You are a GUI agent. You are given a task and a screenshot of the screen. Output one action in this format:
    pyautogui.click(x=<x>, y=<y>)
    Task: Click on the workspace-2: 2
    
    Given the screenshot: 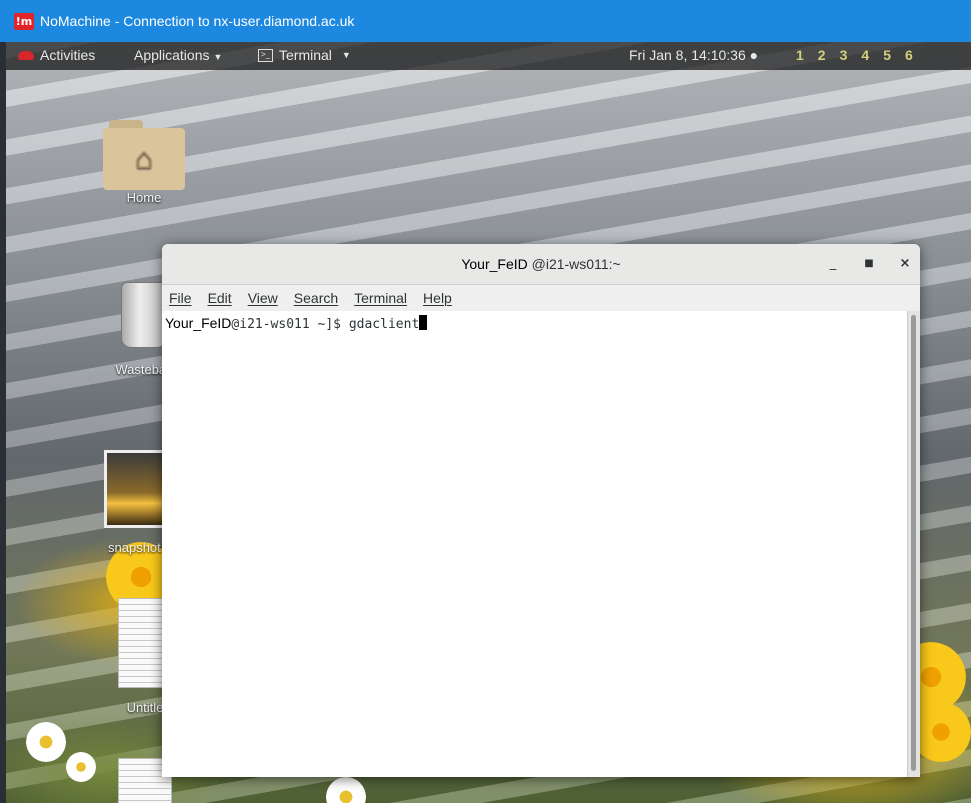 What is the action you would take?
    pyautogui.click(x=822, y=55)
    